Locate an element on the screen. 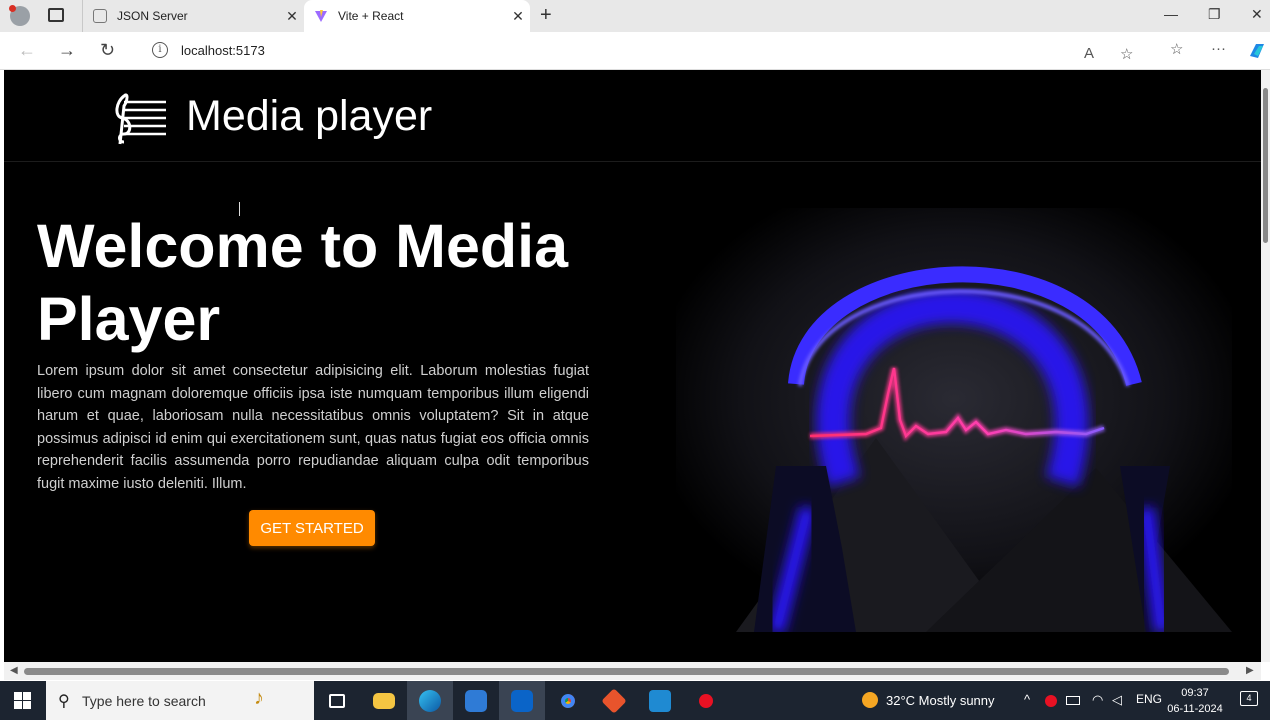  tray-chevron-icon: ^ is located at coordinates (1027, 699).